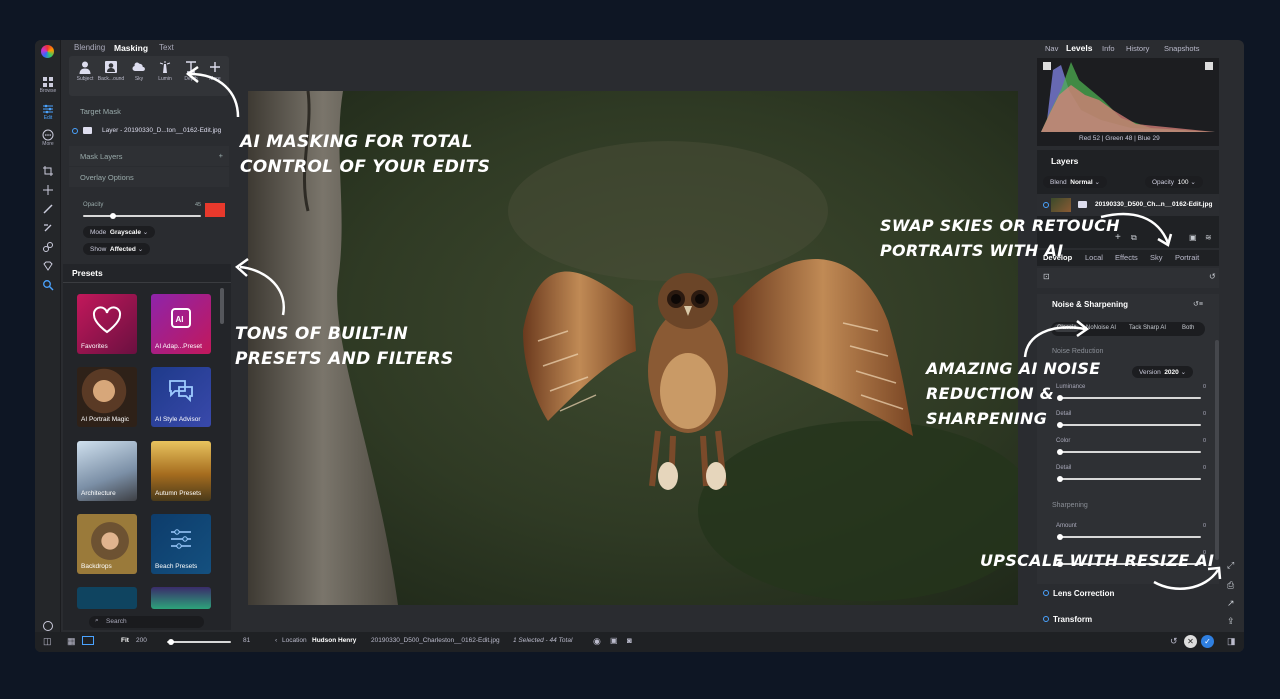 The width and height of the screenshot is (1280, 699). What do you see at coordinates (75, 131) in the screenshot?
I see `layer-radio-icon` at bounding box center [75, 131].